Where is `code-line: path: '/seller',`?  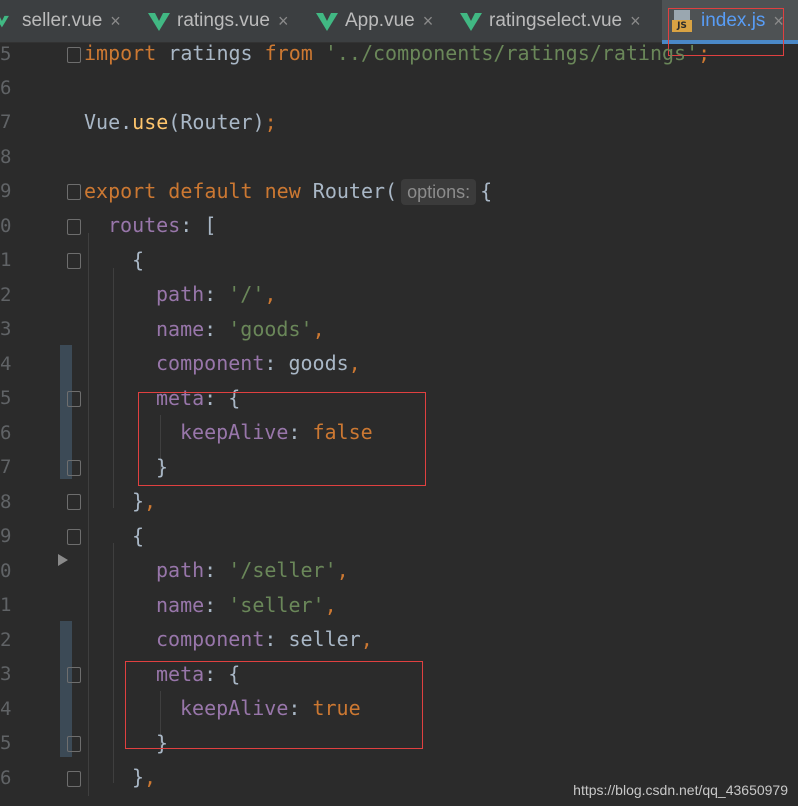 code-line: path: '/seller', is located at coordinates (252, 570).